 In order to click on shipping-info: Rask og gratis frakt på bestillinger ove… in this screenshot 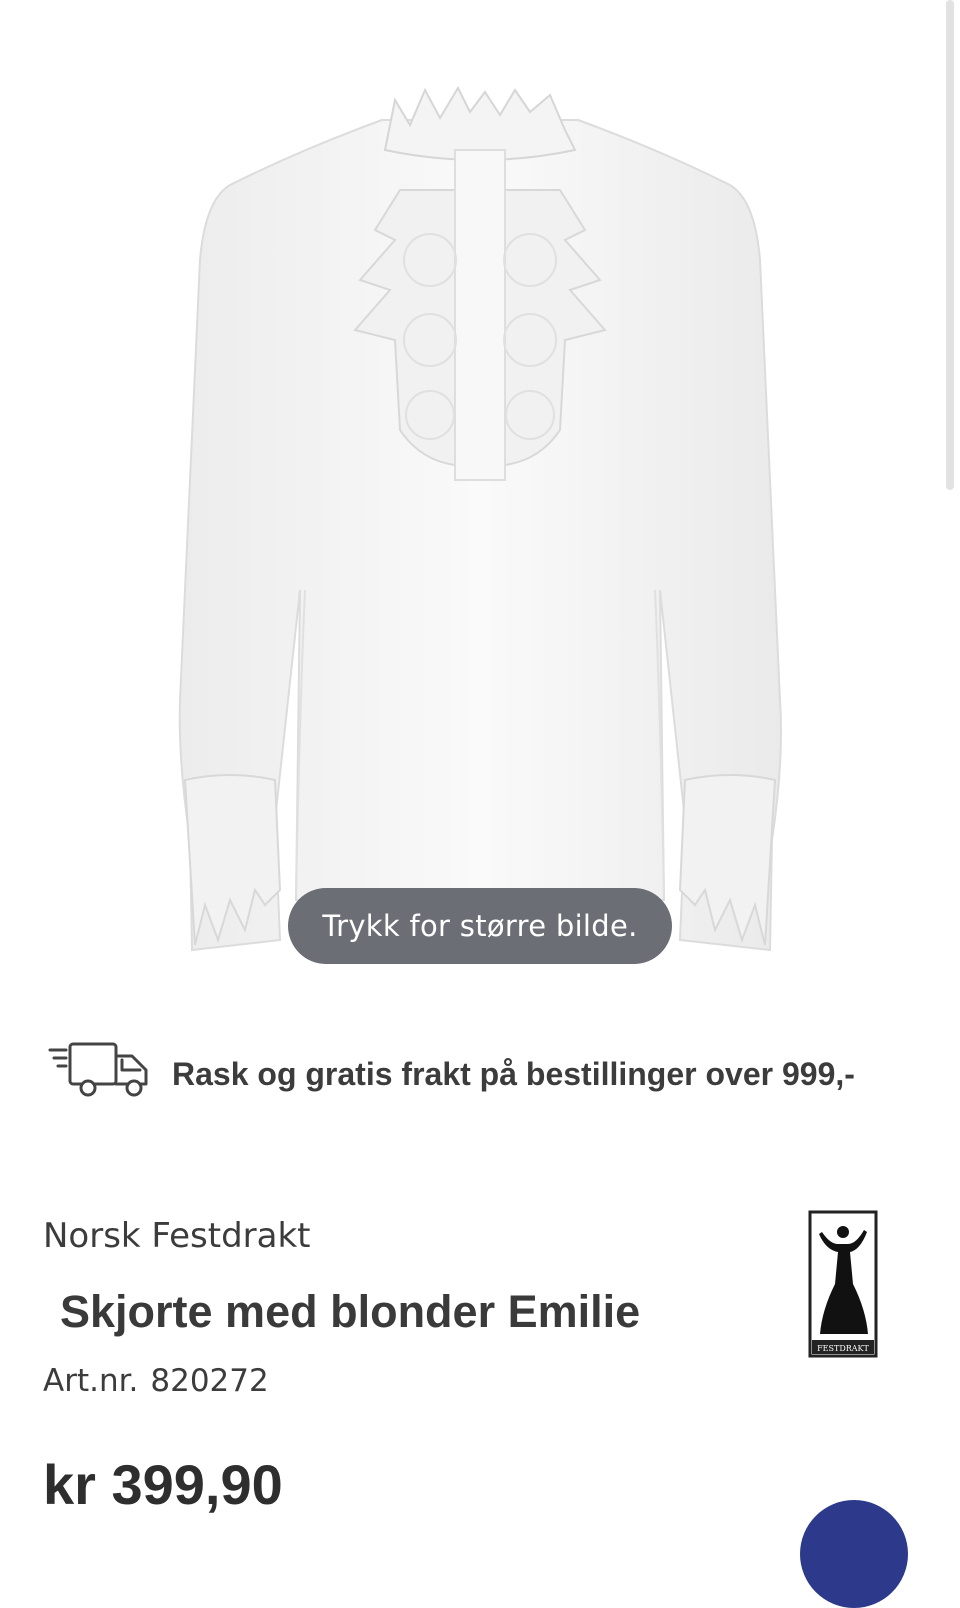, I will do `click(488, 1080)`.